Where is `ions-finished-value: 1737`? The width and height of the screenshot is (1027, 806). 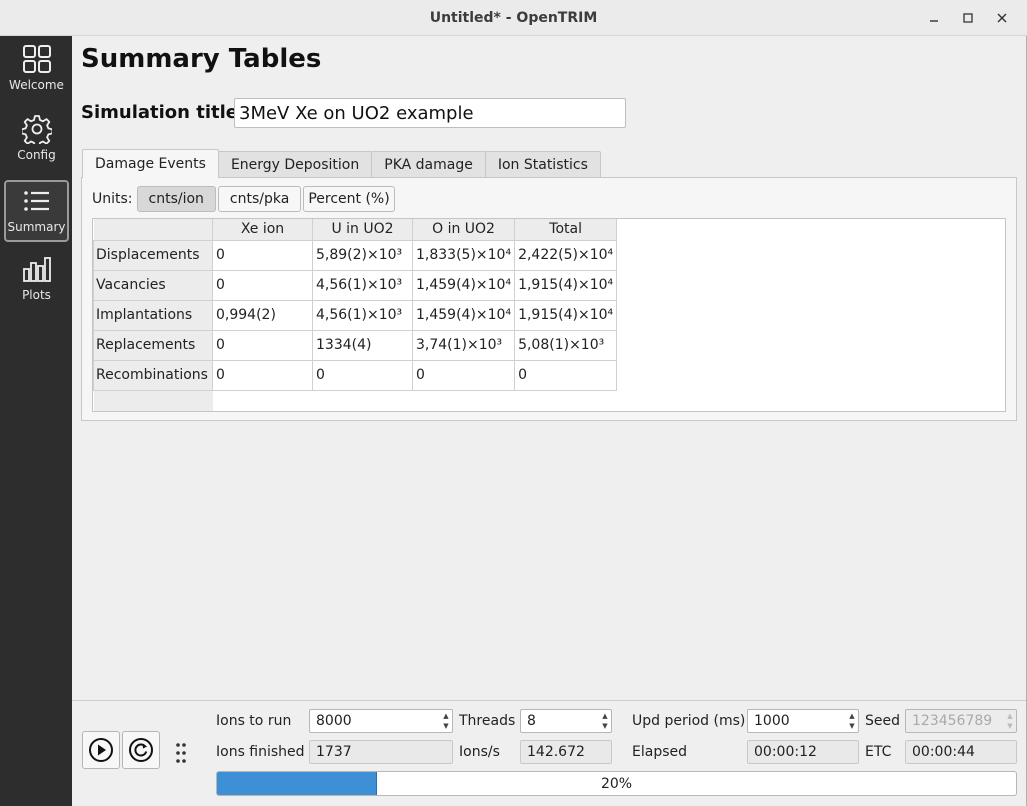 ions-finished-value: 1737 is located at coordinates (334, 752).